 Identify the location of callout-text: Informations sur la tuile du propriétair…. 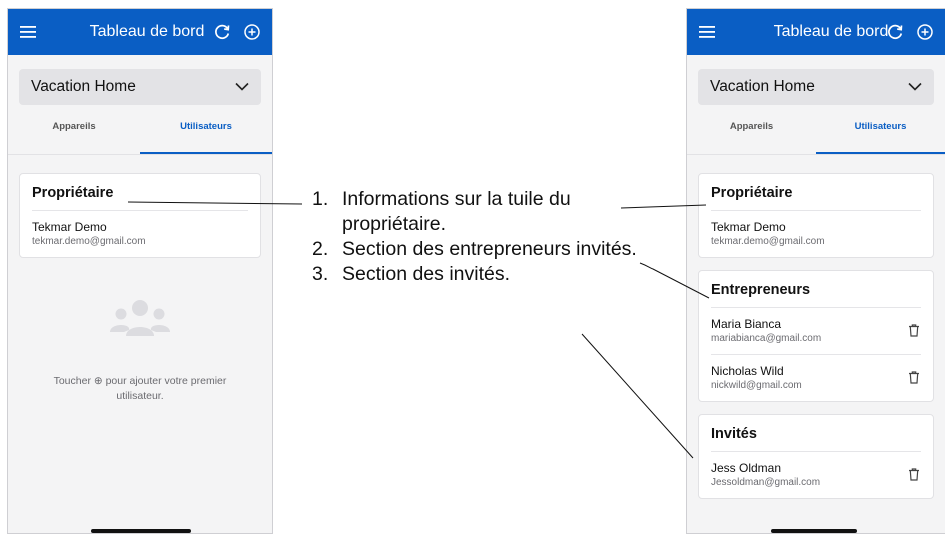
(456, 211).